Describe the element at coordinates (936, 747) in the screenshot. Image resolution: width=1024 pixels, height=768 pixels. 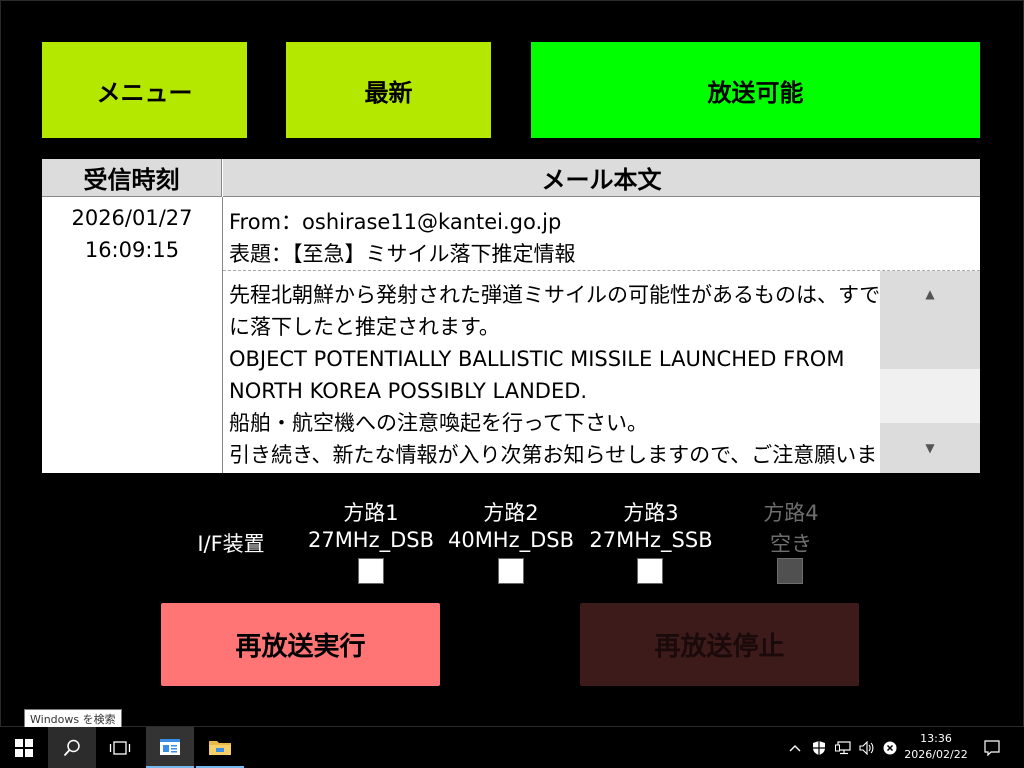
I see `taskbar-clock: 13:36 2026/02/22` at that location.